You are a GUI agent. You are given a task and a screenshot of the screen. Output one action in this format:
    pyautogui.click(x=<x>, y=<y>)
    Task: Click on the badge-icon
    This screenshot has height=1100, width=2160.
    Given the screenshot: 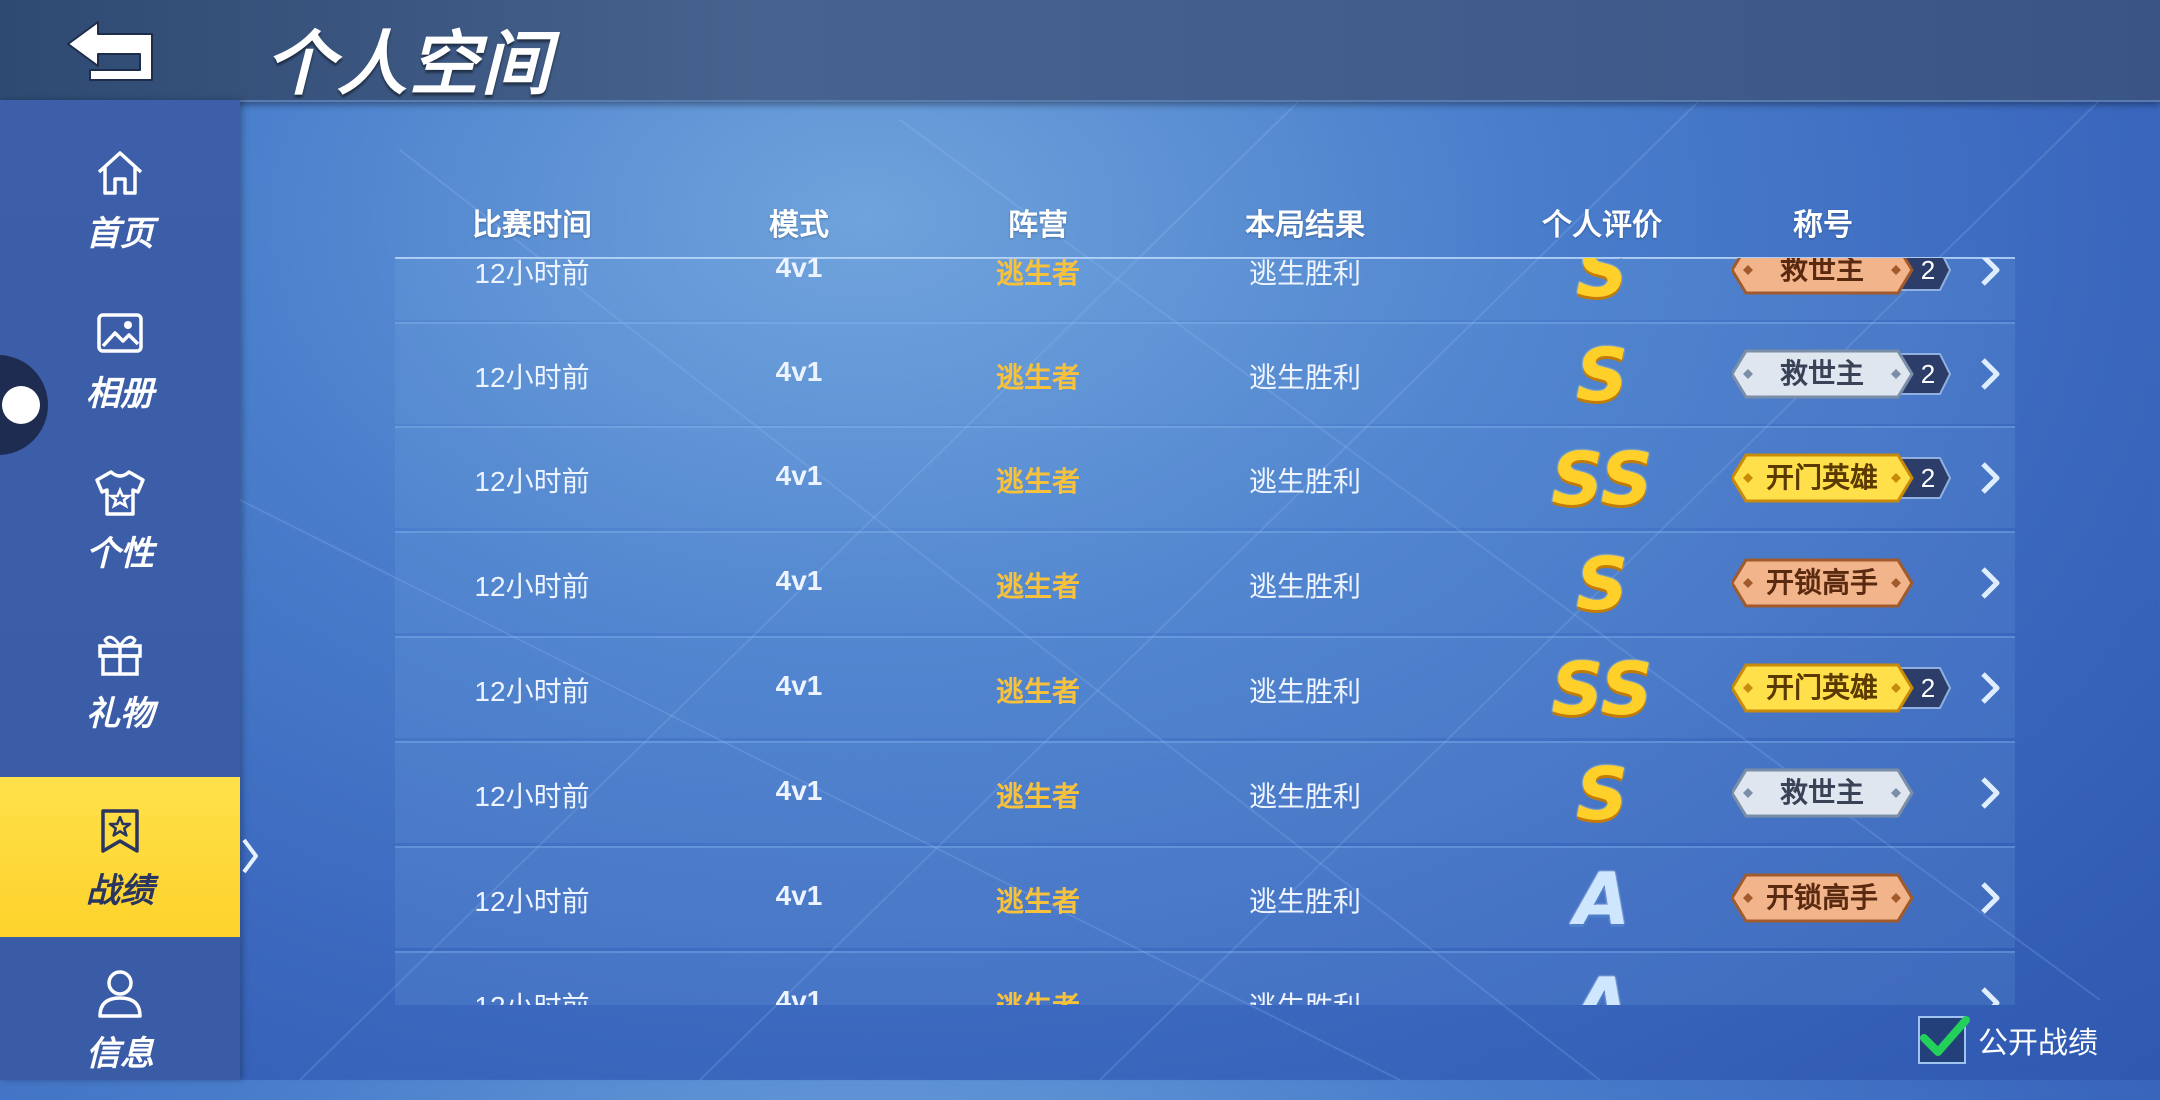 What is the action you would take?
    pyautogui.click(x=120, y=830)
    